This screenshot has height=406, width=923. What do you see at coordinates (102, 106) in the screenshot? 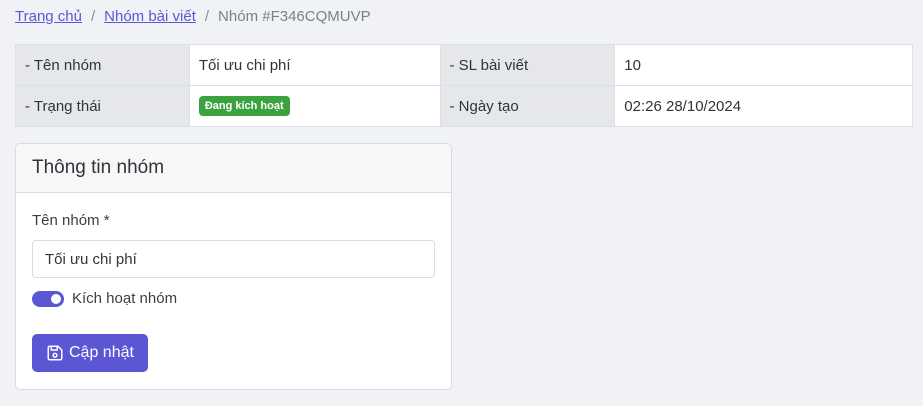
I see `status-label: - Trạng thái` at bounding box center [102, 106].